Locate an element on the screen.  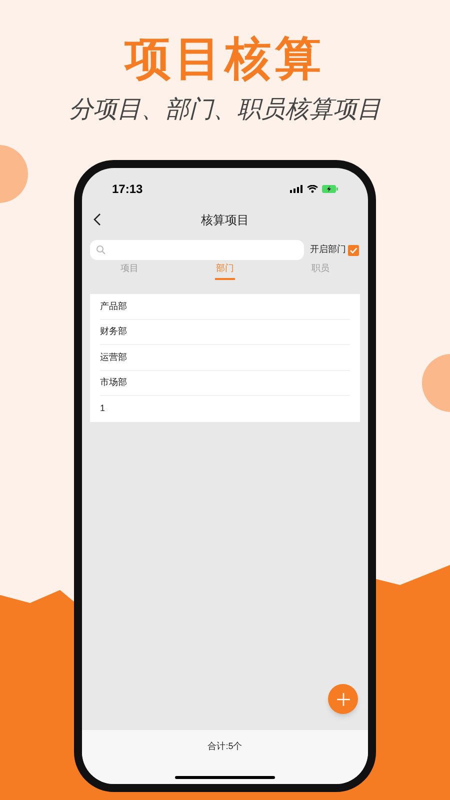
subtitle: 分项目、部门、职员核算项目 is located at coordinates (225, 110).